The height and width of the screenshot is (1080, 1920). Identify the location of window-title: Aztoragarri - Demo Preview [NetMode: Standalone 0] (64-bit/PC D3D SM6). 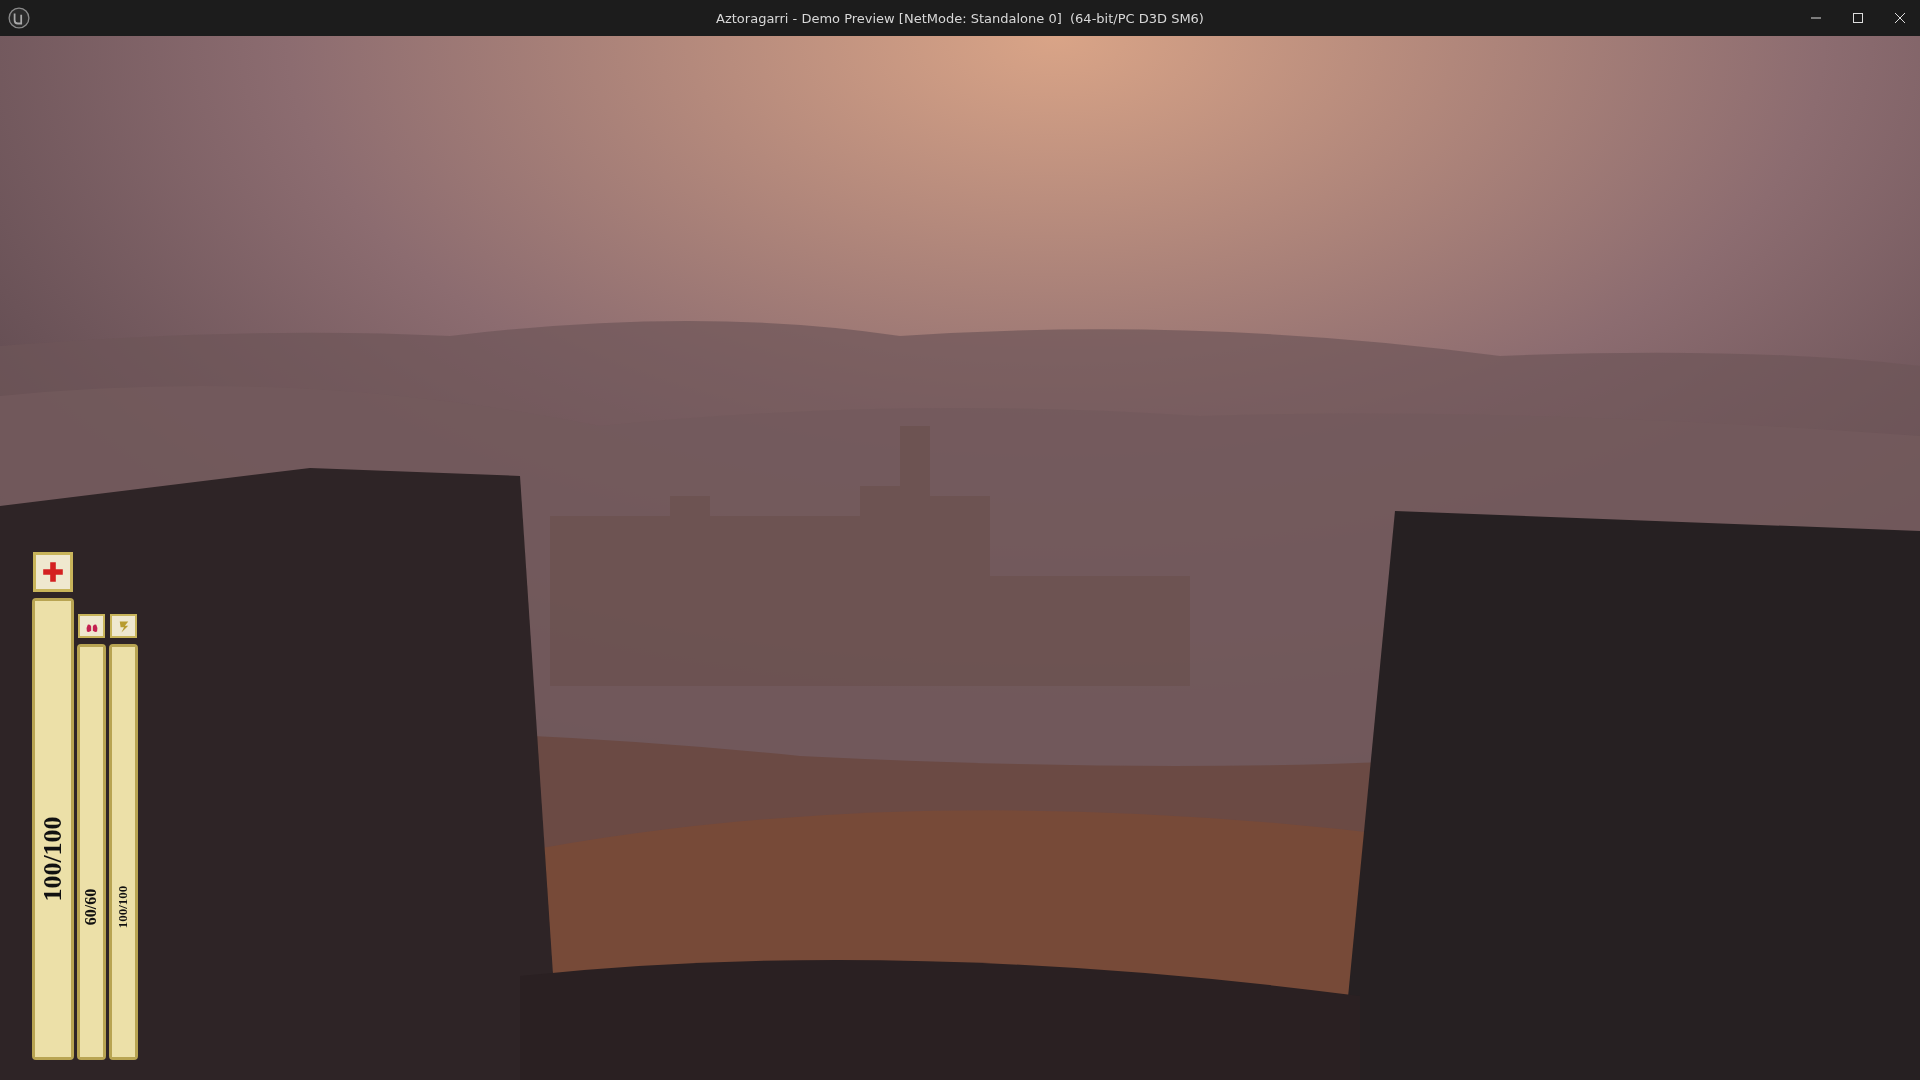
(960, 18).